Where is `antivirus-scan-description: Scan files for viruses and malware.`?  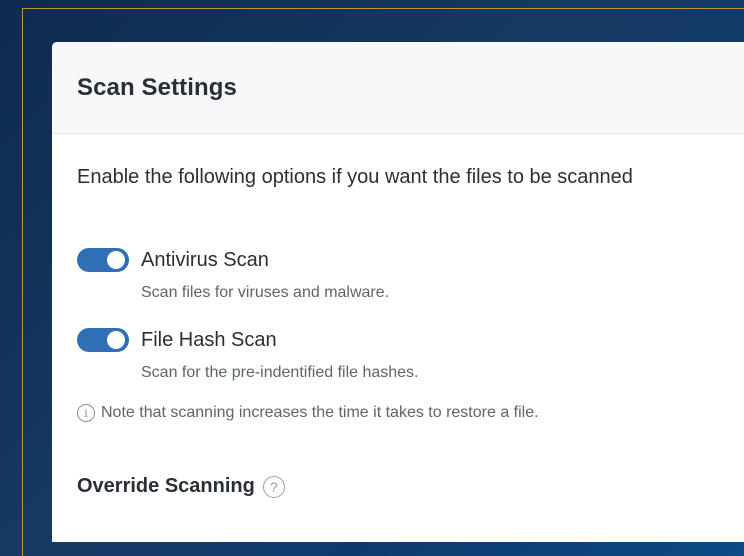
antivirus-scan-description: Scan files for viruses and malware. is located at coordinates (265, 292).